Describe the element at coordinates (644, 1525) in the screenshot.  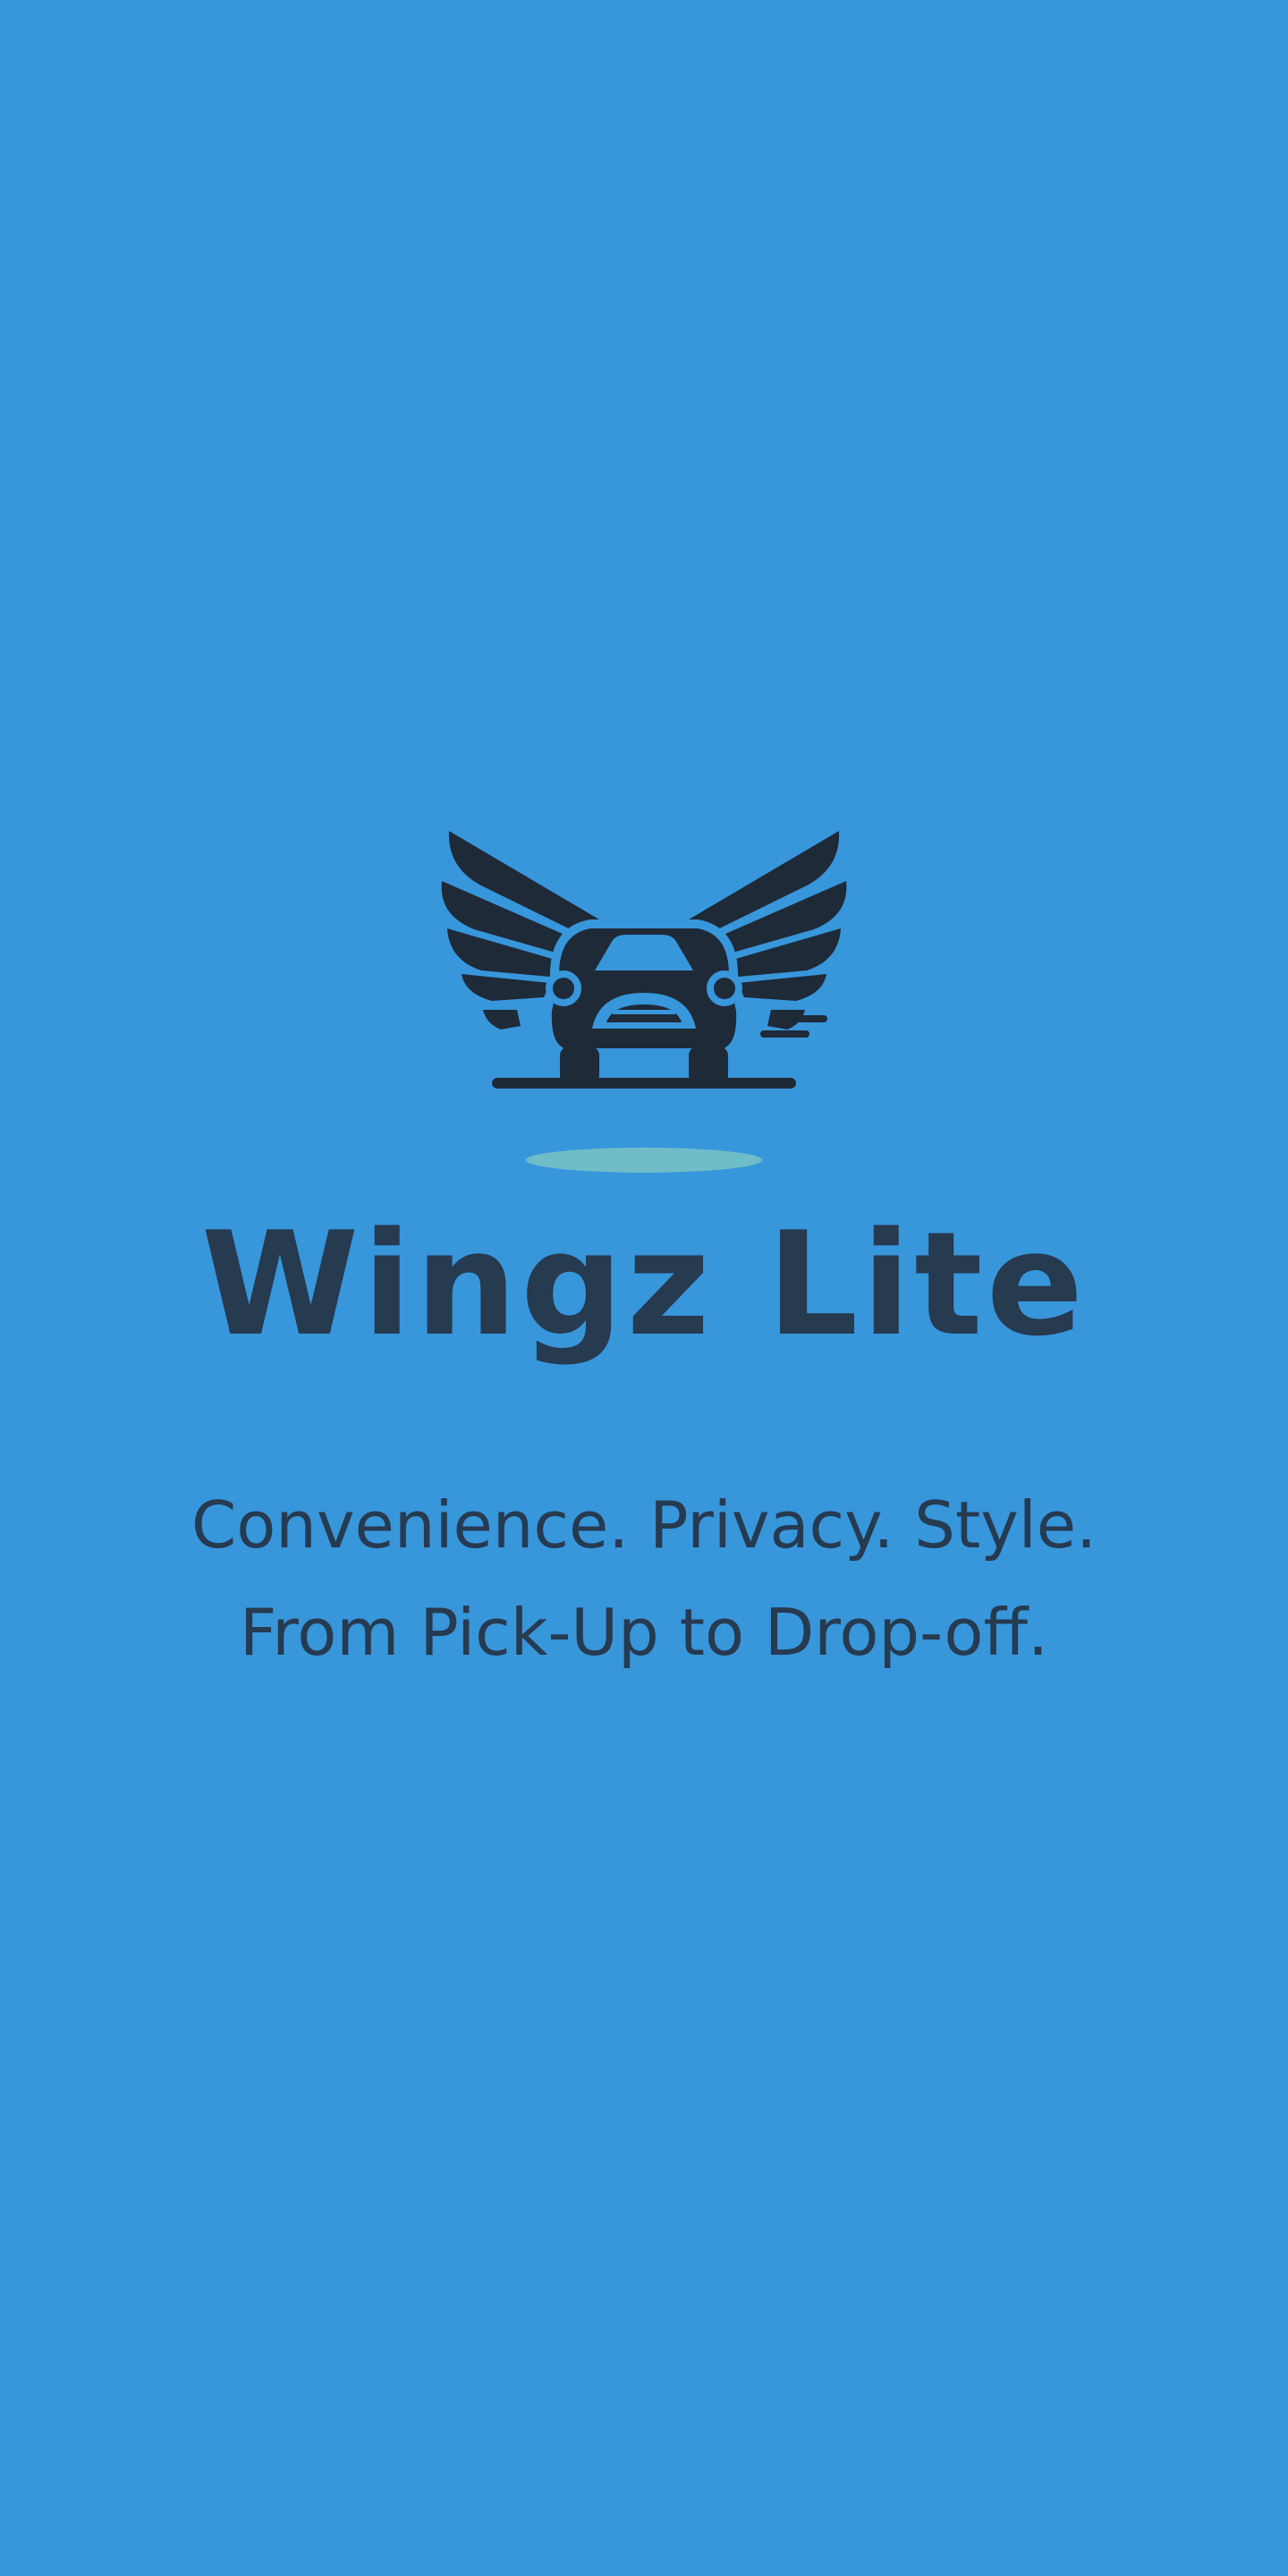
I see `tagline-line-1: Convenience. Privacy. Style.` at that location.